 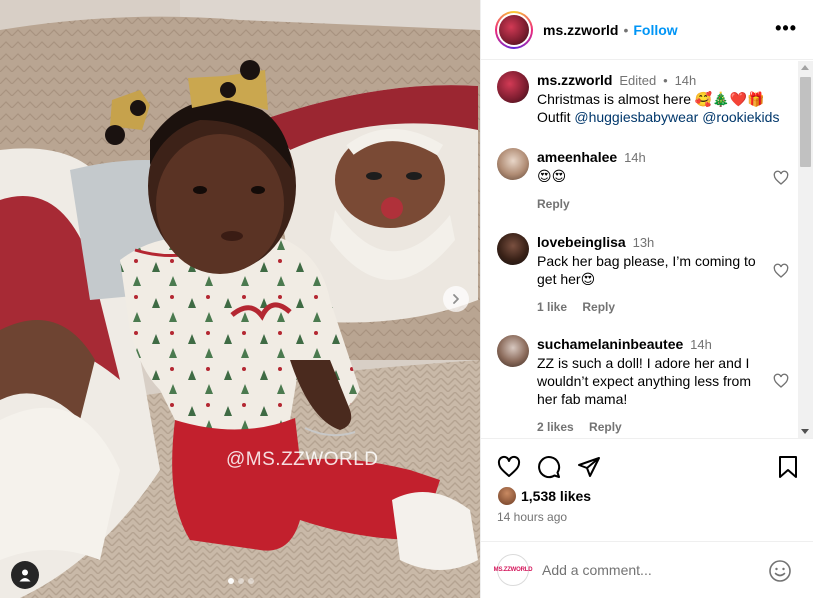 I want to click on caption-author-avatar, so click(x=513, y=87).